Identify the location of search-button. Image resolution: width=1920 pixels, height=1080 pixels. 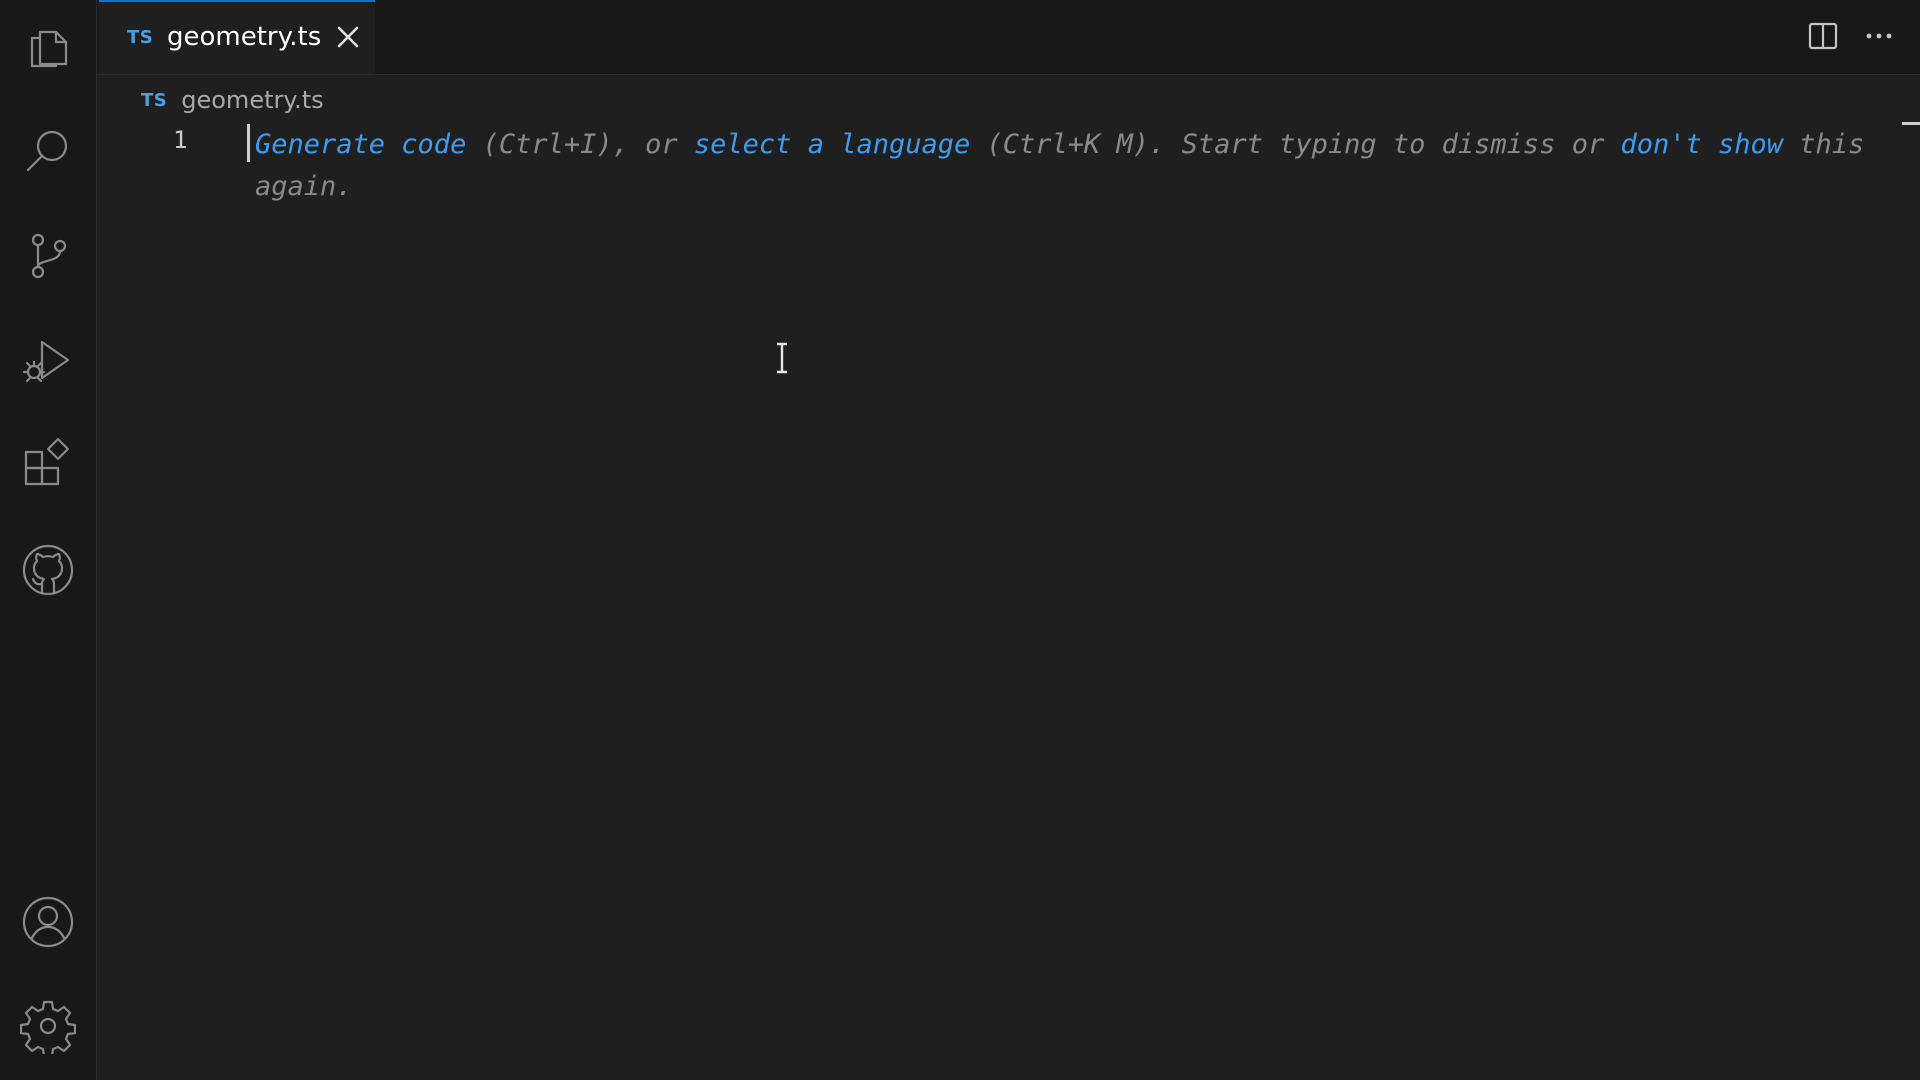
(48, 154).